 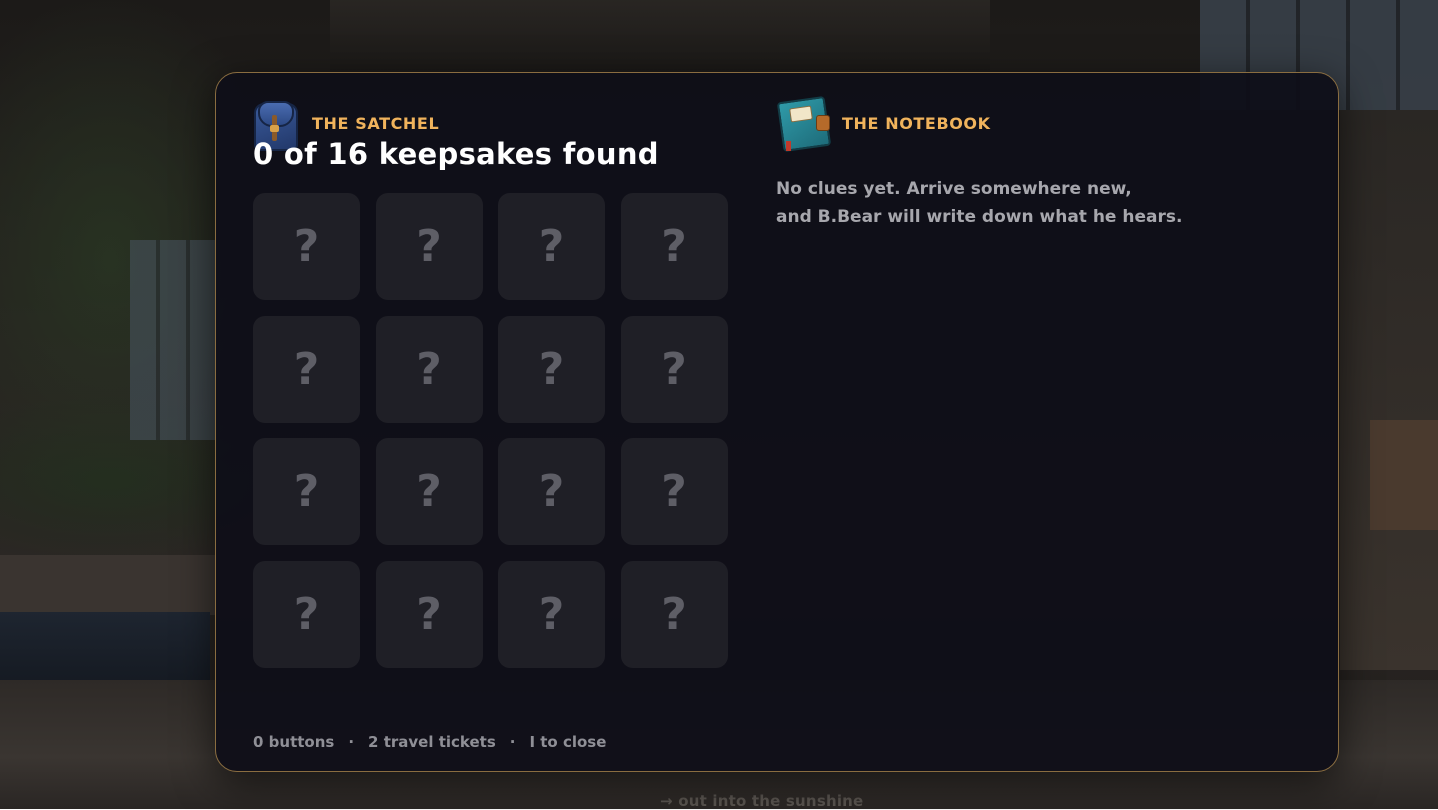 I want to click on buttons-count: 0 buttons, so click(x=294, y=742).